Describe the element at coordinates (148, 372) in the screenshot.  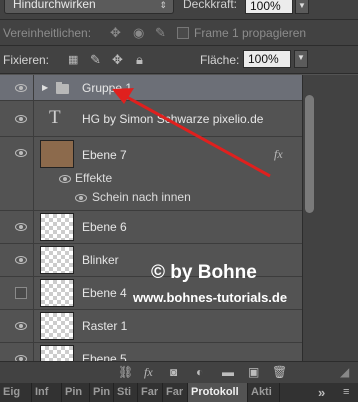
I see `add-style-icon: fx` at that location.